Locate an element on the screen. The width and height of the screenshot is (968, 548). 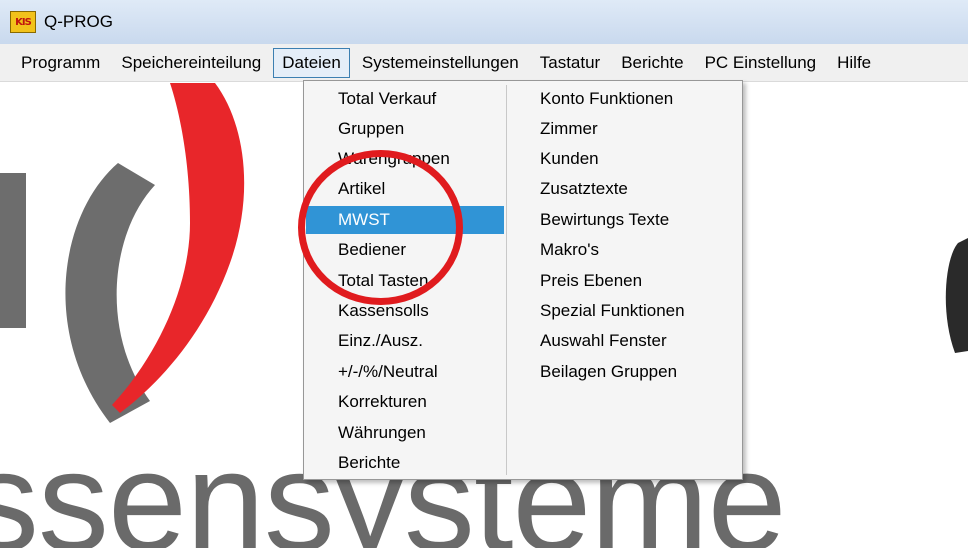
menu-pc-einstellung: PC Einstellung is located at coordinates (761, 63).